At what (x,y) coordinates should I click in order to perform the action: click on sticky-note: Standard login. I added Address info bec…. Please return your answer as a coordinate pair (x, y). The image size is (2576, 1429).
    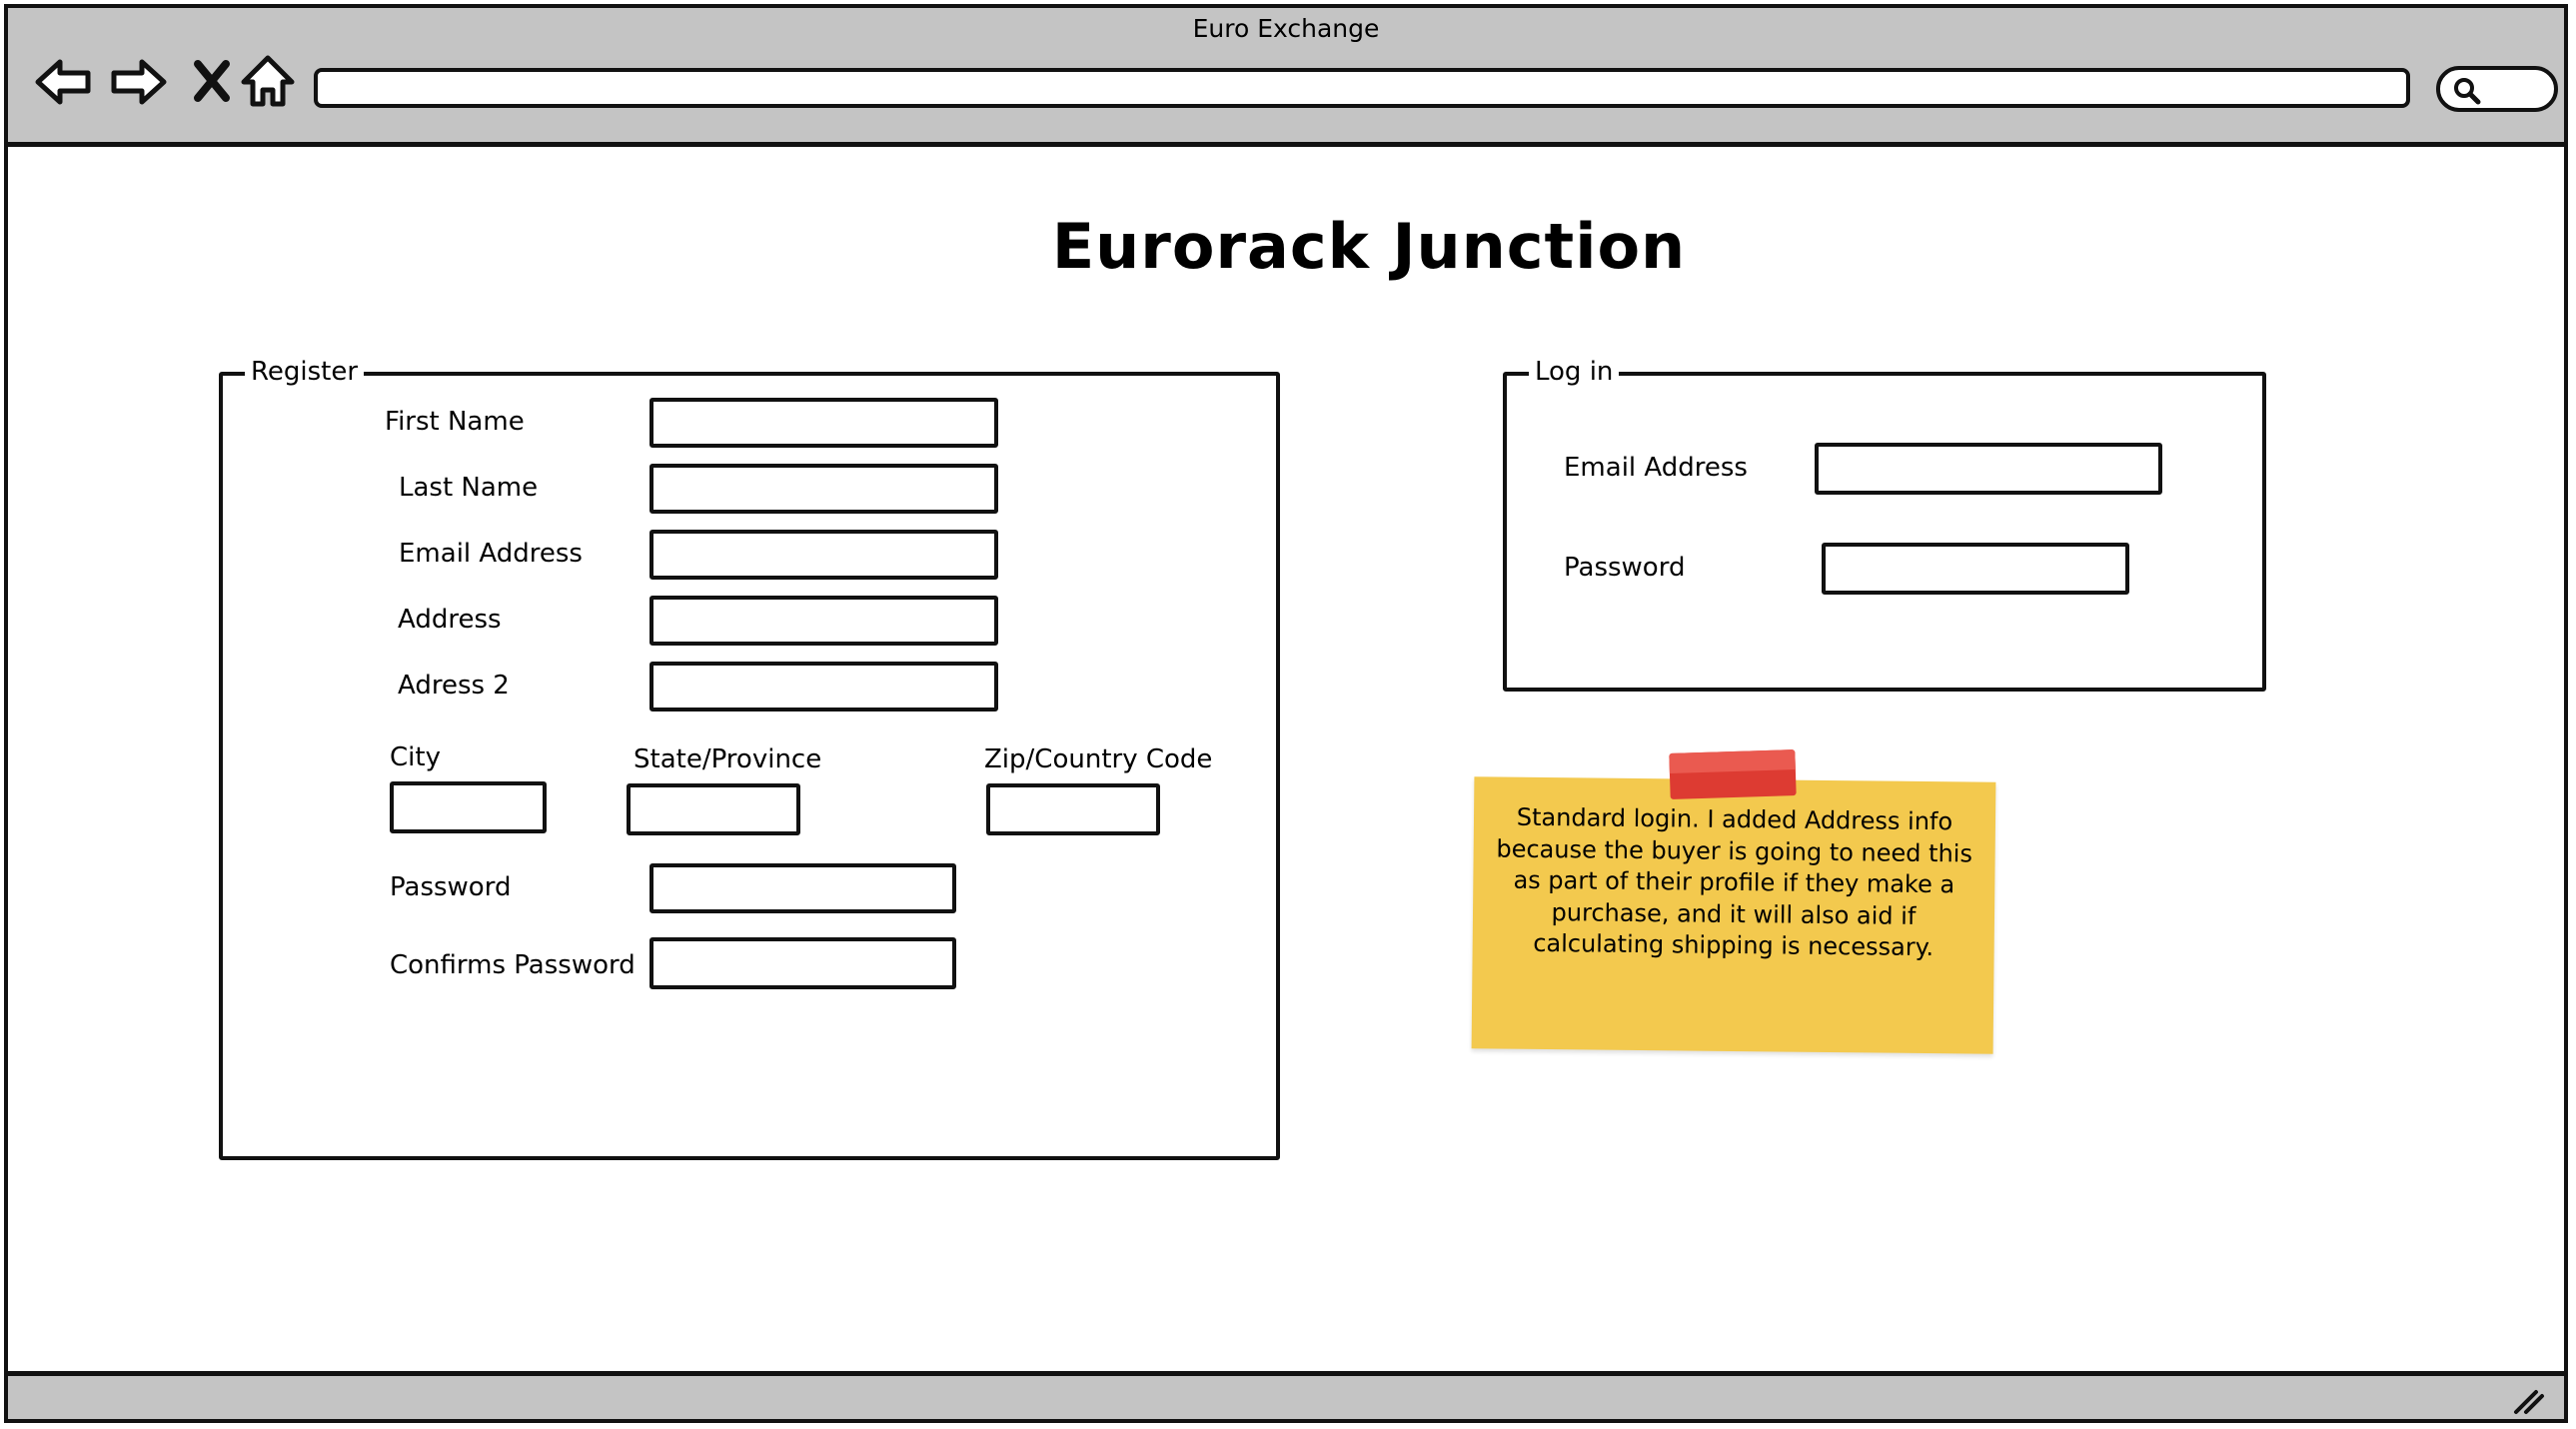
    Looking at the image, I should click on (1733, 915).